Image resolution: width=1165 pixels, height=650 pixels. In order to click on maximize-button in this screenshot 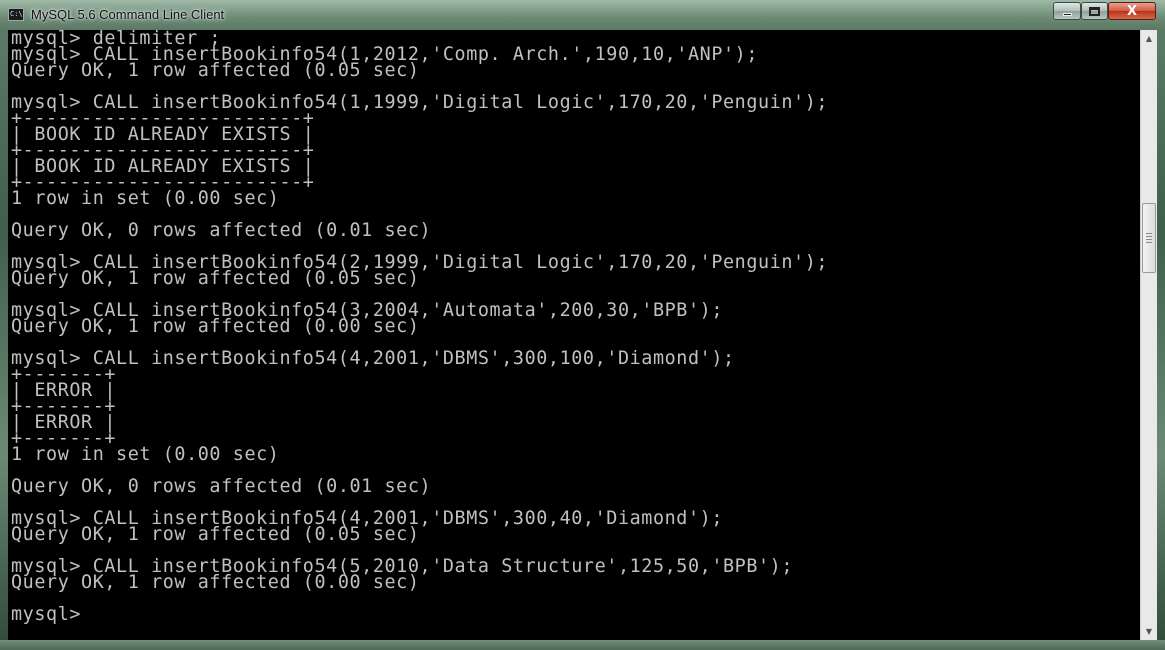, I will do `click(1094, 11)`.